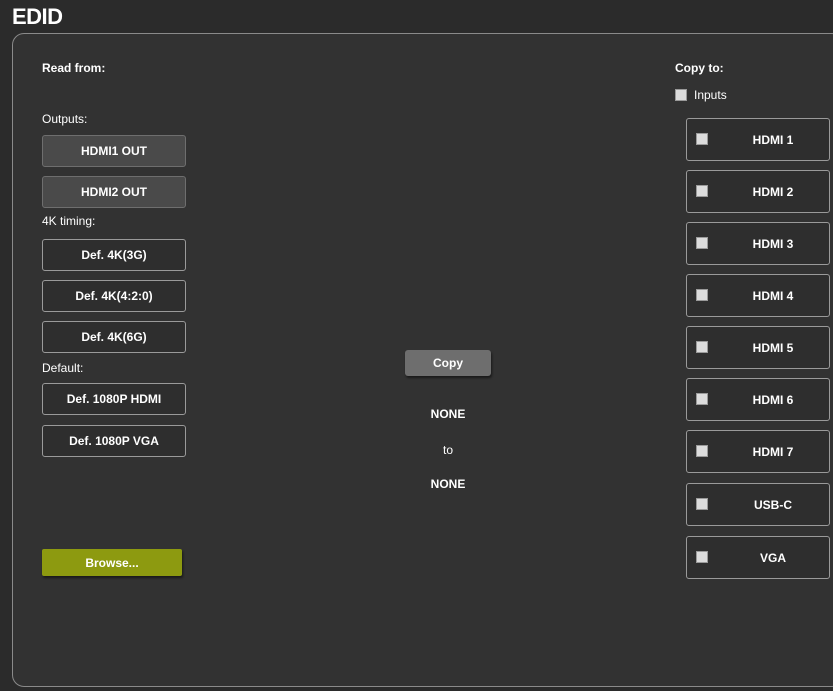 This screenshot has width=833, height=691. I want to click on source-4k-6g-button: Def. 4K(6G), so click(114, 337).